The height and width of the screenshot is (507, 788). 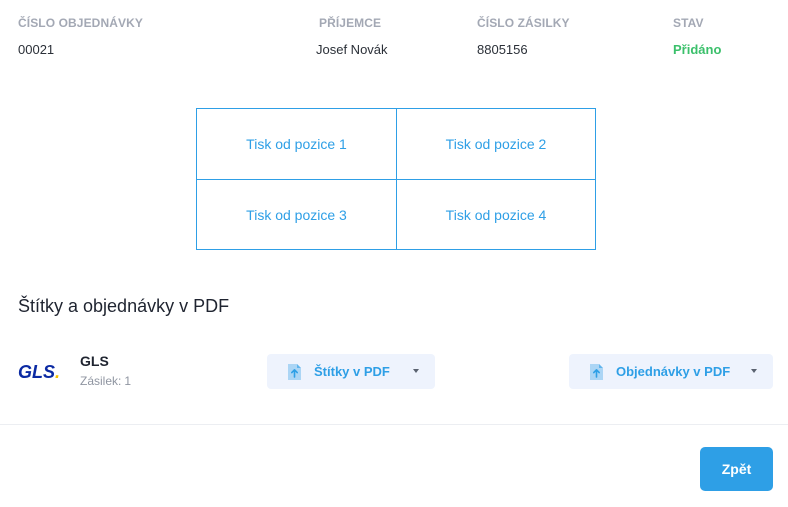 I want to click on order-number-label: ČÍSLO OBJEDNÁVKY, so click(x=80, y=23).